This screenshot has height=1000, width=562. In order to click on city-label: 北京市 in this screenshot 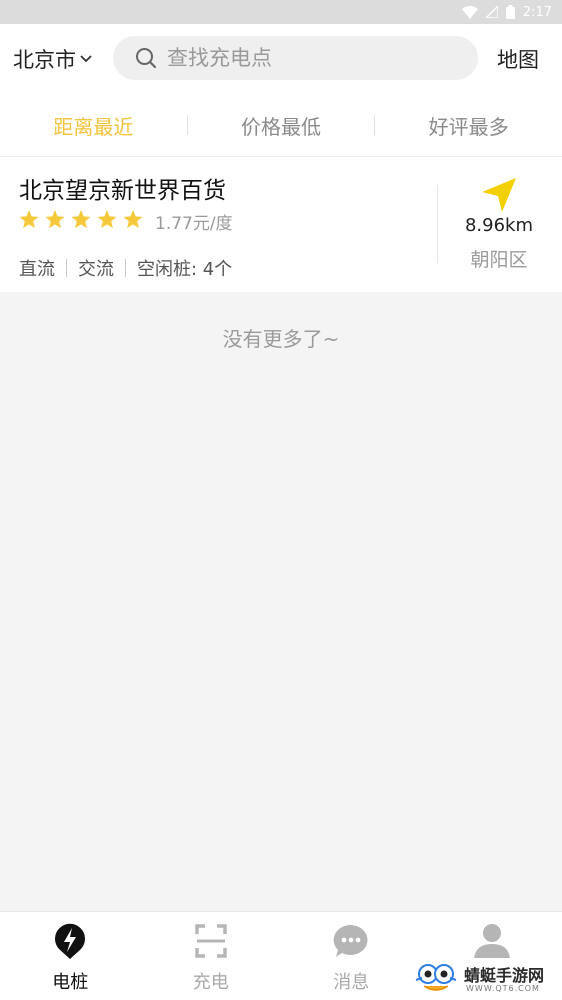, I will do `click(44, 59)`.